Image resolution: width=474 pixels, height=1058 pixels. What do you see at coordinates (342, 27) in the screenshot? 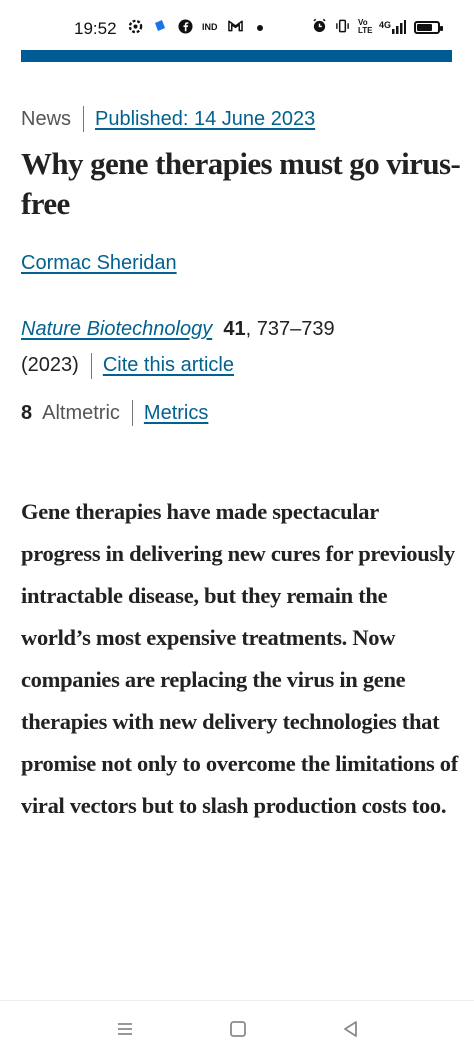
I see `vibrate-icon` at bounding box center [342, 27].